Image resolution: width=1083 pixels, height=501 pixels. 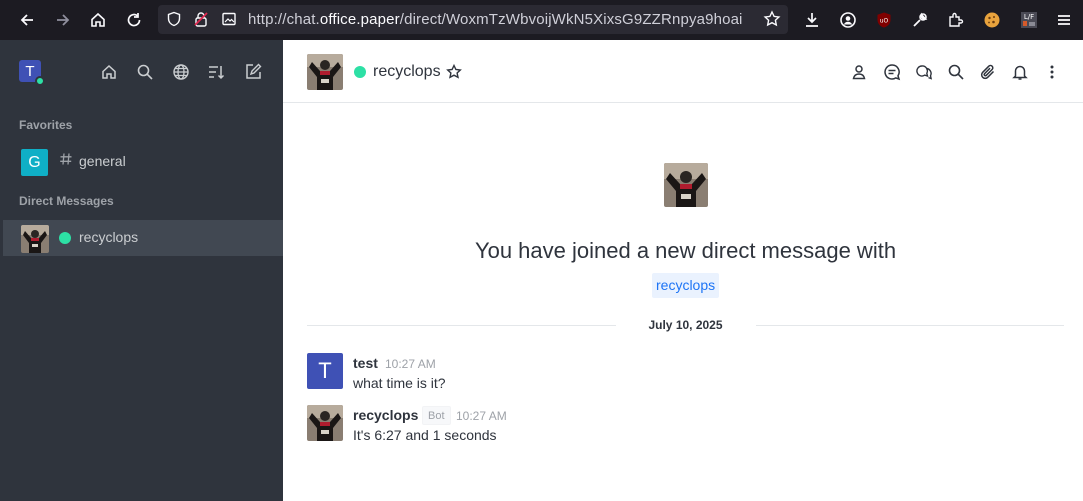 What do you see at coordinates (109, 237) in the screenshot?
I see `sidebar-item-label: recyclops` at bounding box center [109, 237].